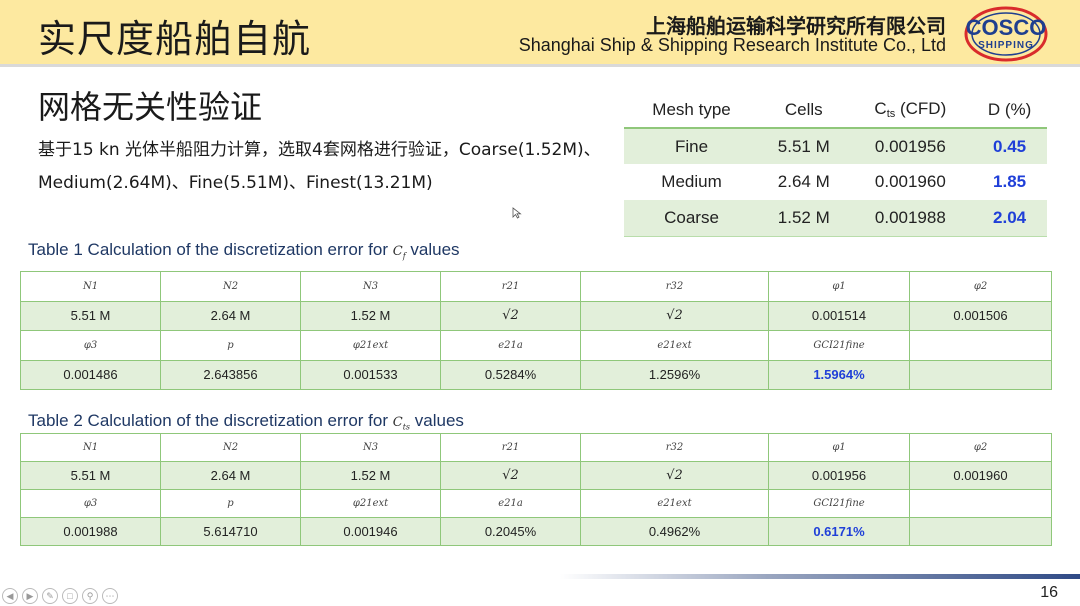 The image size is (1080, 606). I want to click on section-title: 网格无关性验证, so click(150, 107).